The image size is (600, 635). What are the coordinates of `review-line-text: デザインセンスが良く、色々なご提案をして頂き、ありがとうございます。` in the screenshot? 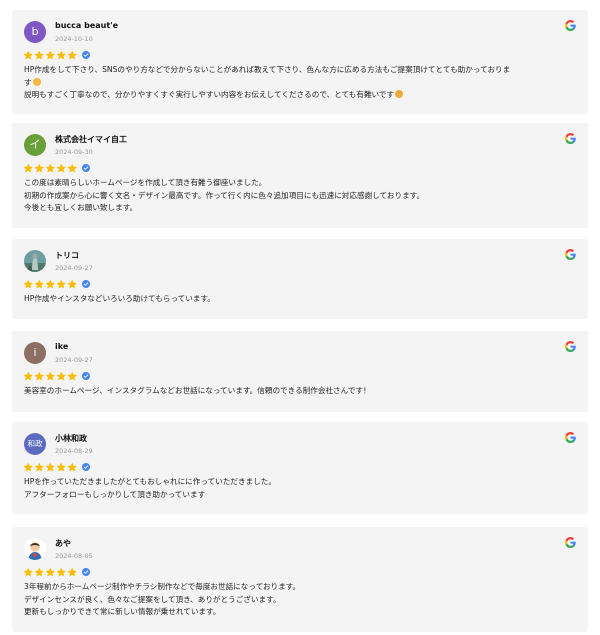 It's located at (152, 599).